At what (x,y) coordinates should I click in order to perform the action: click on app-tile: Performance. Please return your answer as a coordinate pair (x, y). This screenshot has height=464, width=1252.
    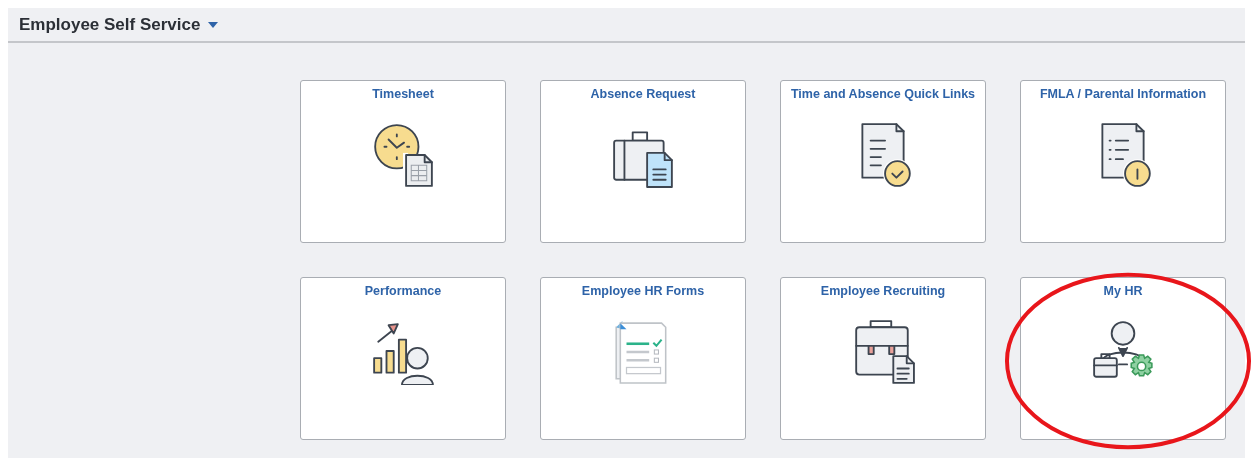
    Looking at the image, I should click on (403, 358).